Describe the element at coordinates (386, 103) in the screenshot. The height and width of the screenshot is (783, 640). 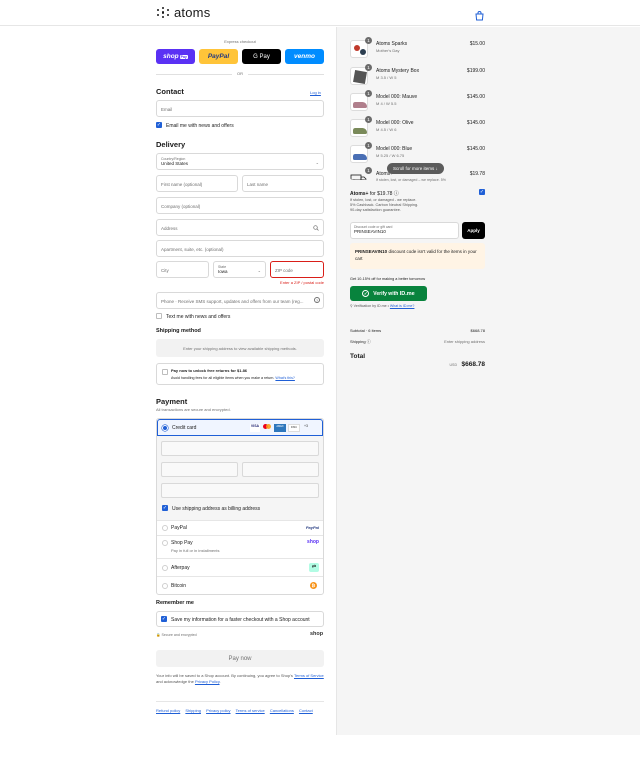
I see `item-variant: M 4 / W 5.5` at that location.